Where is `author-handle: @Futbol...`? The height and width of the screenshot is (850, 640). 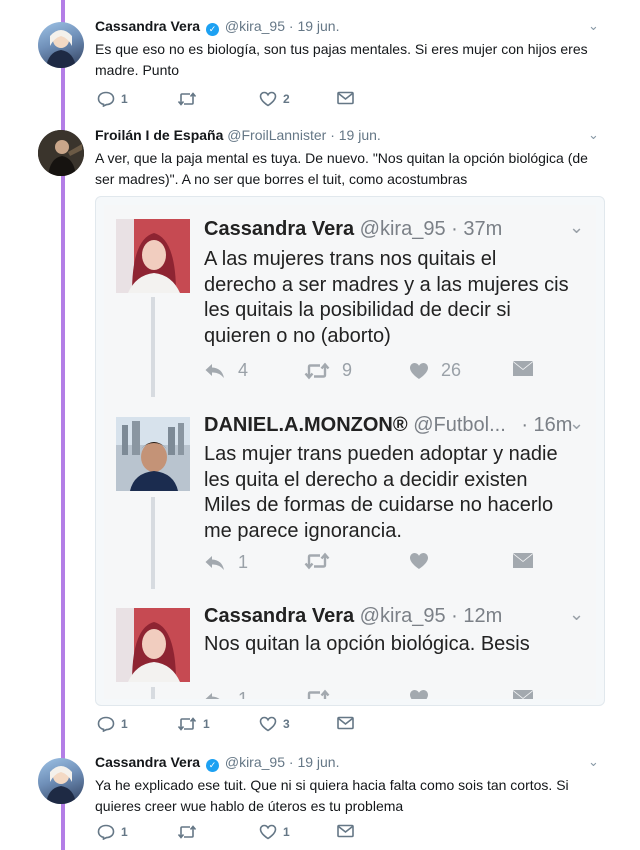
author-handle: @Futbol... is located at coordinates (459, 425).